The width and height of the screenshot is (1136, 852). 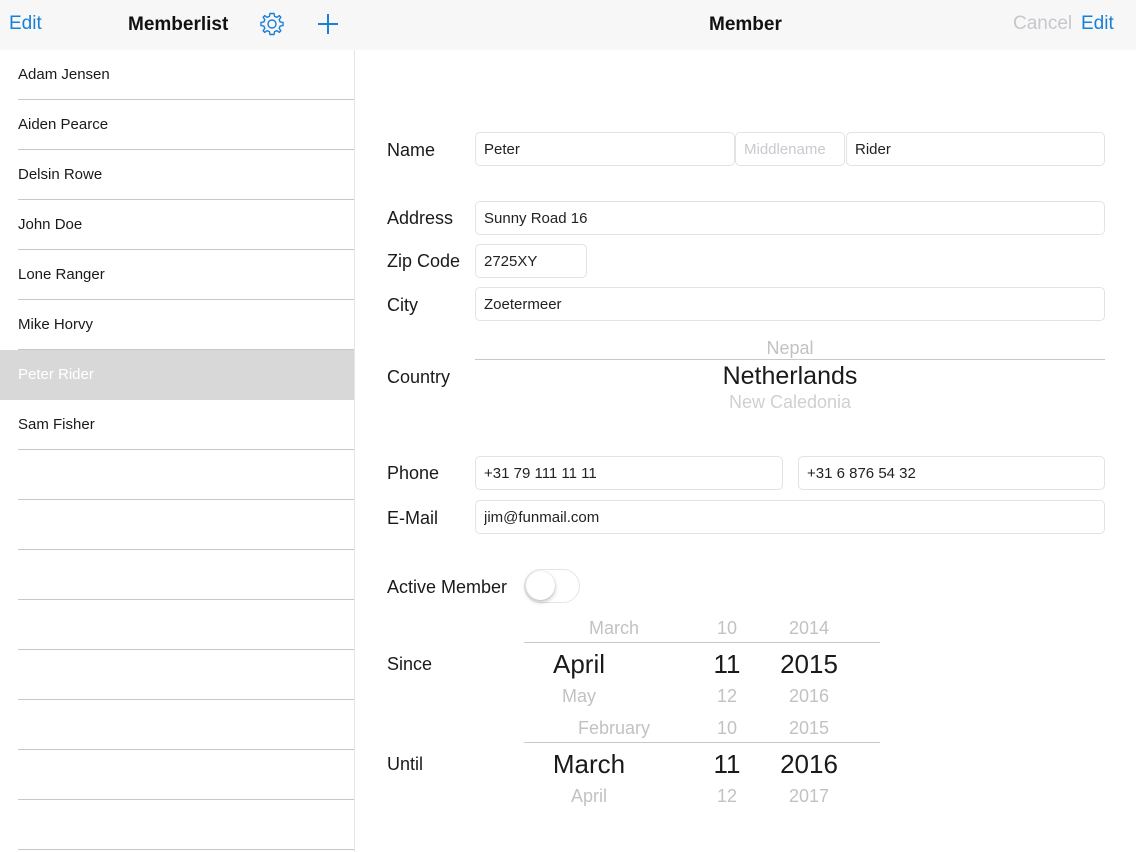 What do you see at coordinates (420, 218) in the screenshot?
I see `address-label: Address` at bounding box center [420, 218].